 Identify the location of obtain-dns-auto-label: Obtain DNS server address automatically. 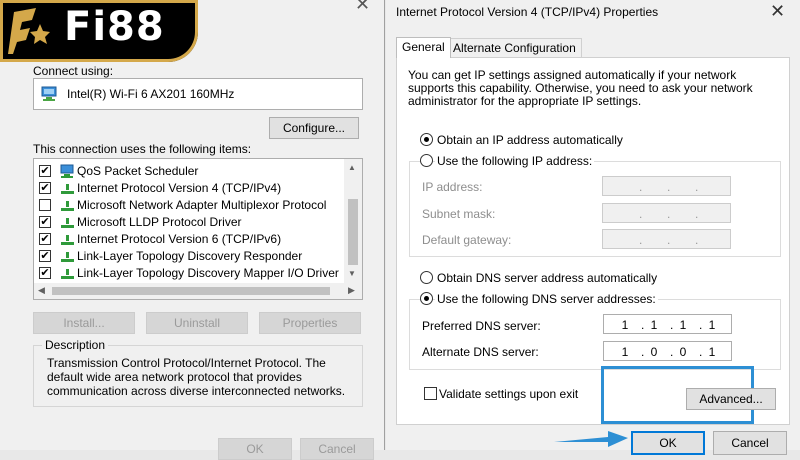
(547, 278).